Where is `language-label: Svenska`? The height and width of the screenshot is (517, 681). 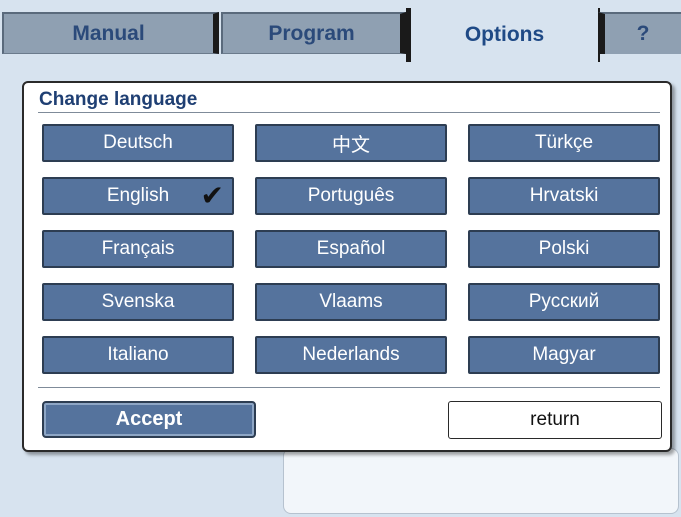
language-label: Svenska is located at coordinates (138, 301).